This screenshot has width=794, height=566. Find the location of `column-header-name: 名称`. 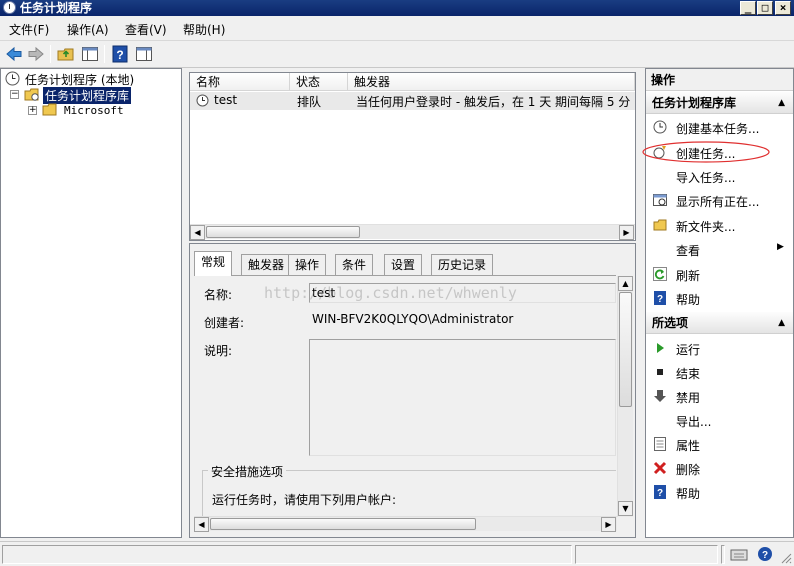

column-header-name: 名称 is located at coordinates (240, 82).